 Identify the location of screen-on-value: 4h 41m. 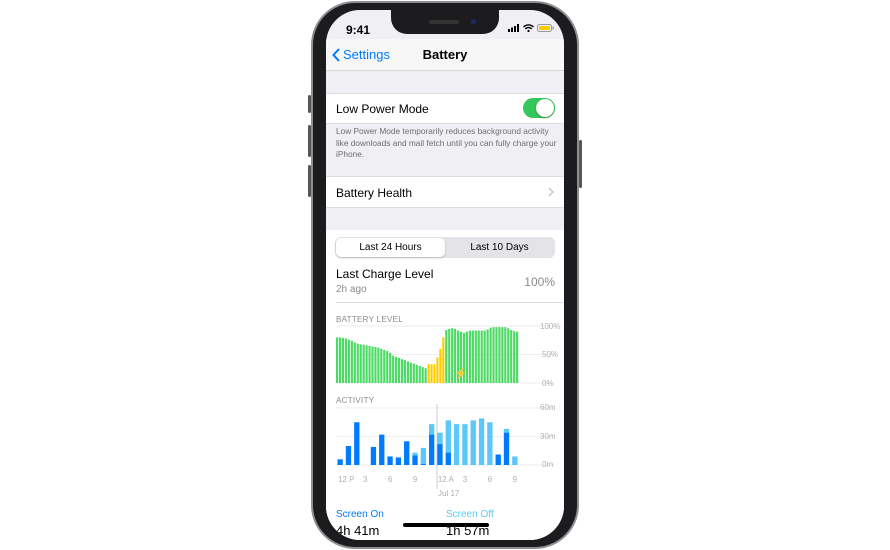
(358, 530).